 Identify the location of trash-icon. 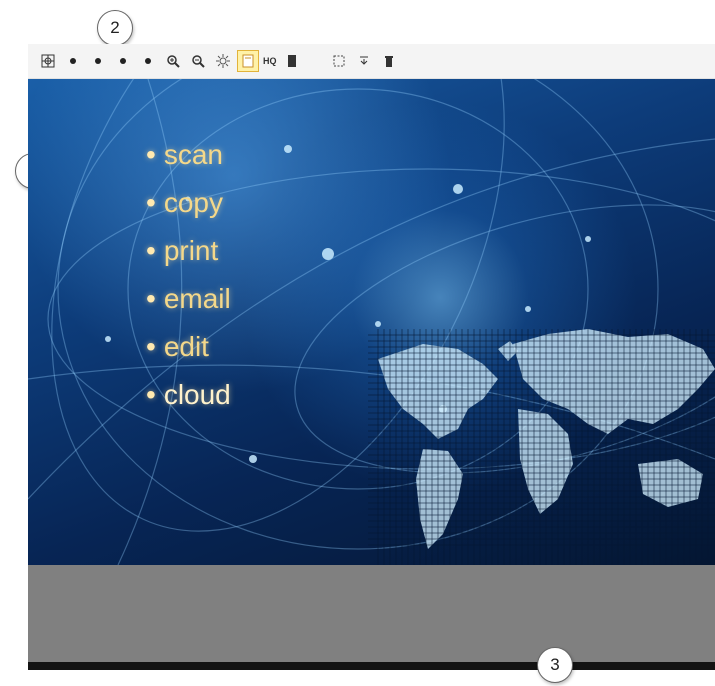
(389, 61).